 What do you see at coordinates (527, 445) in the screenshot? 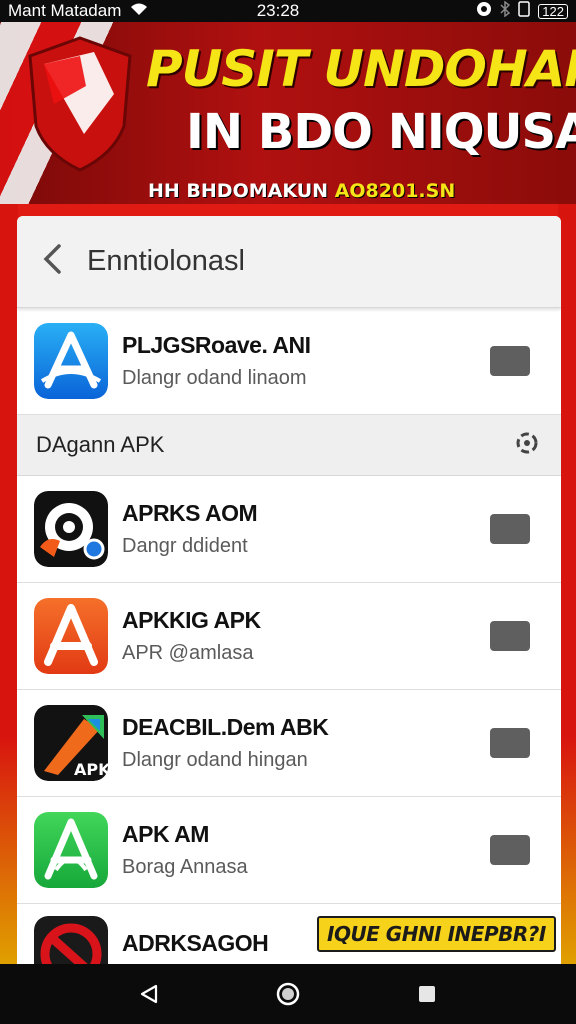
I see `refresh-icon` at bounding box center [527, 445].